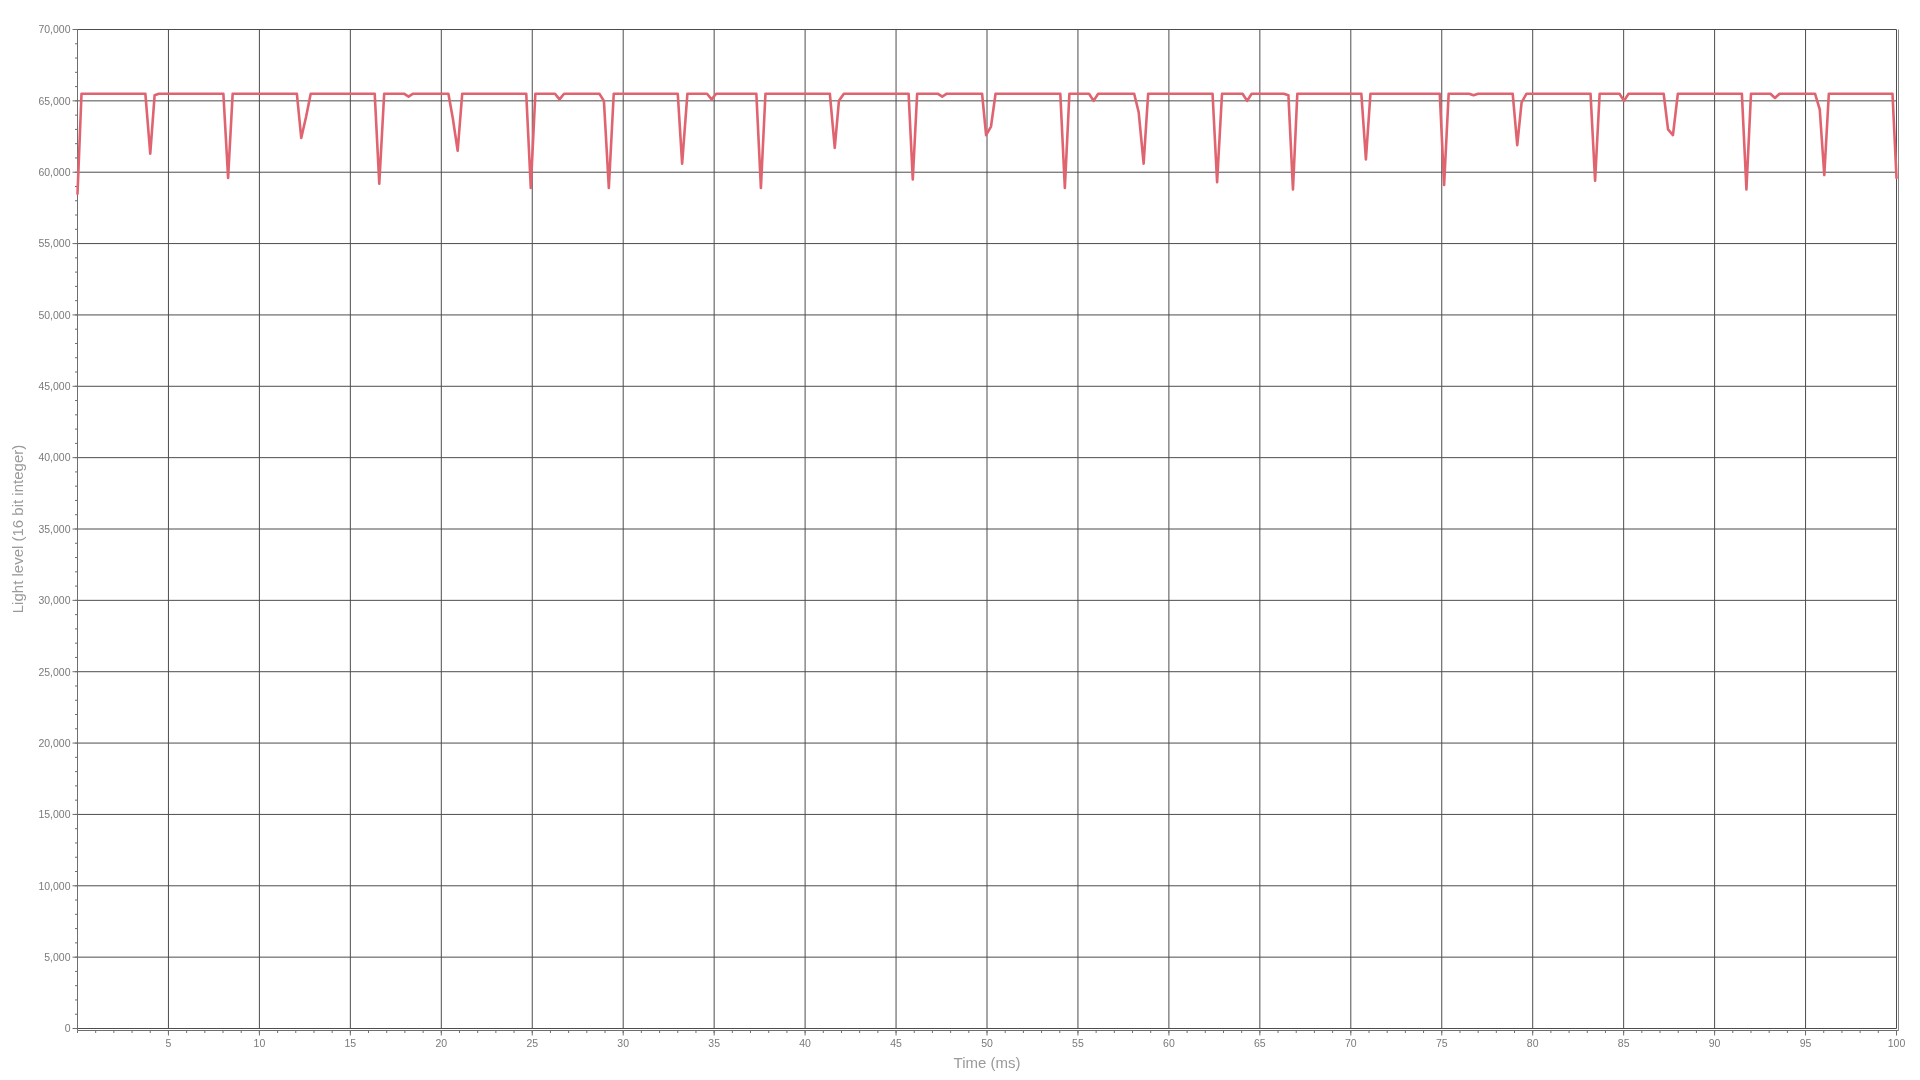 Image resolution: width=1920 pixels, height=1080 pixels. What do you see at coordinates (623, 1042) in the screenshot?
I see `x-tick-label: 30` at bounding box center [623, 1042].